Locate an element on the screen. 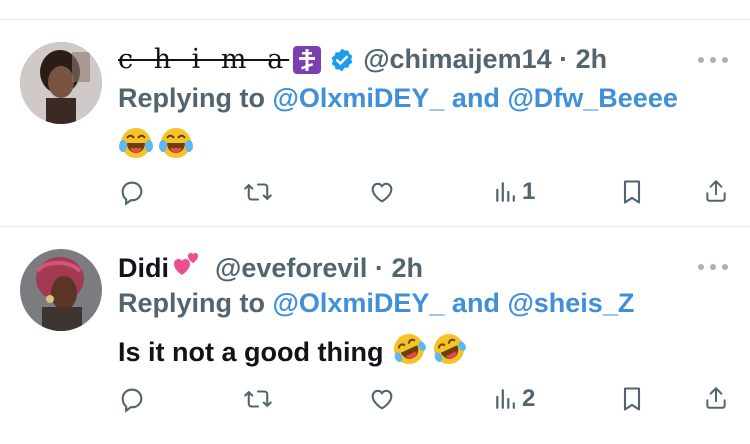  display-name-row: Didi @eveforevil · 2h is located at coordinates (270, 268).